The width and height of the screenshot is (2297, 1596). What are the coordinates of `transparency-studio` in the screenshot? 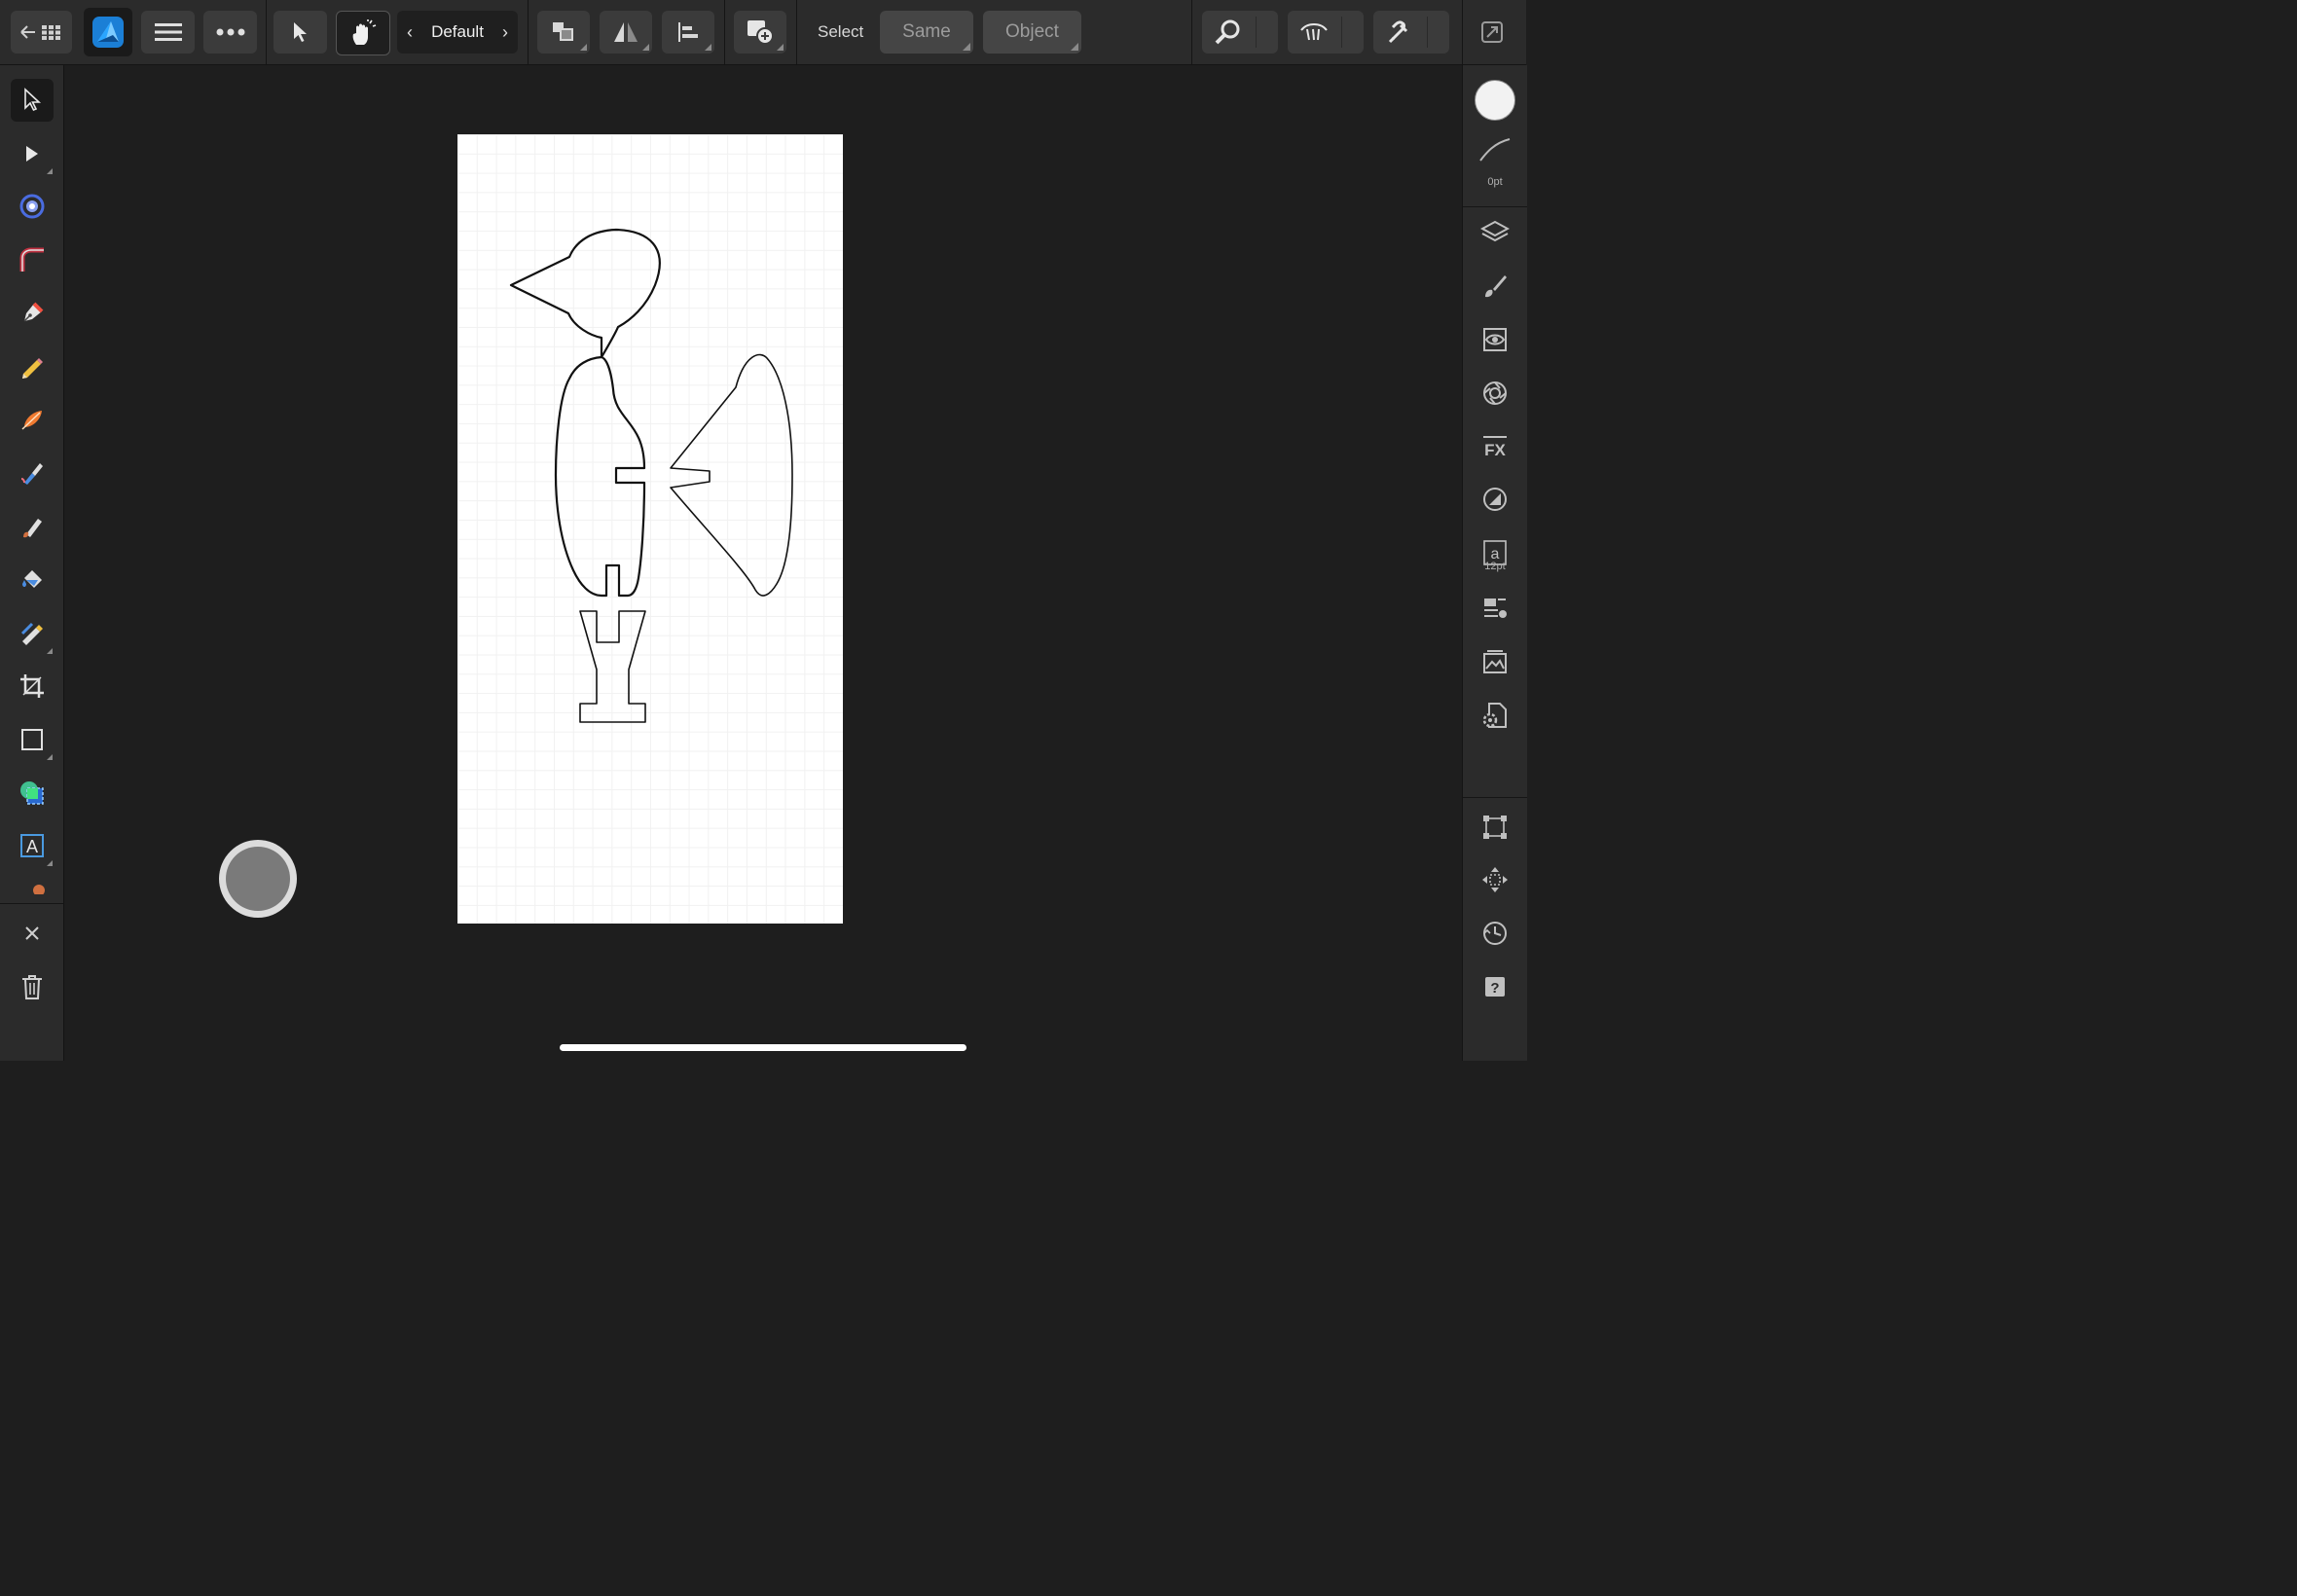 It's located at (1495, 499).